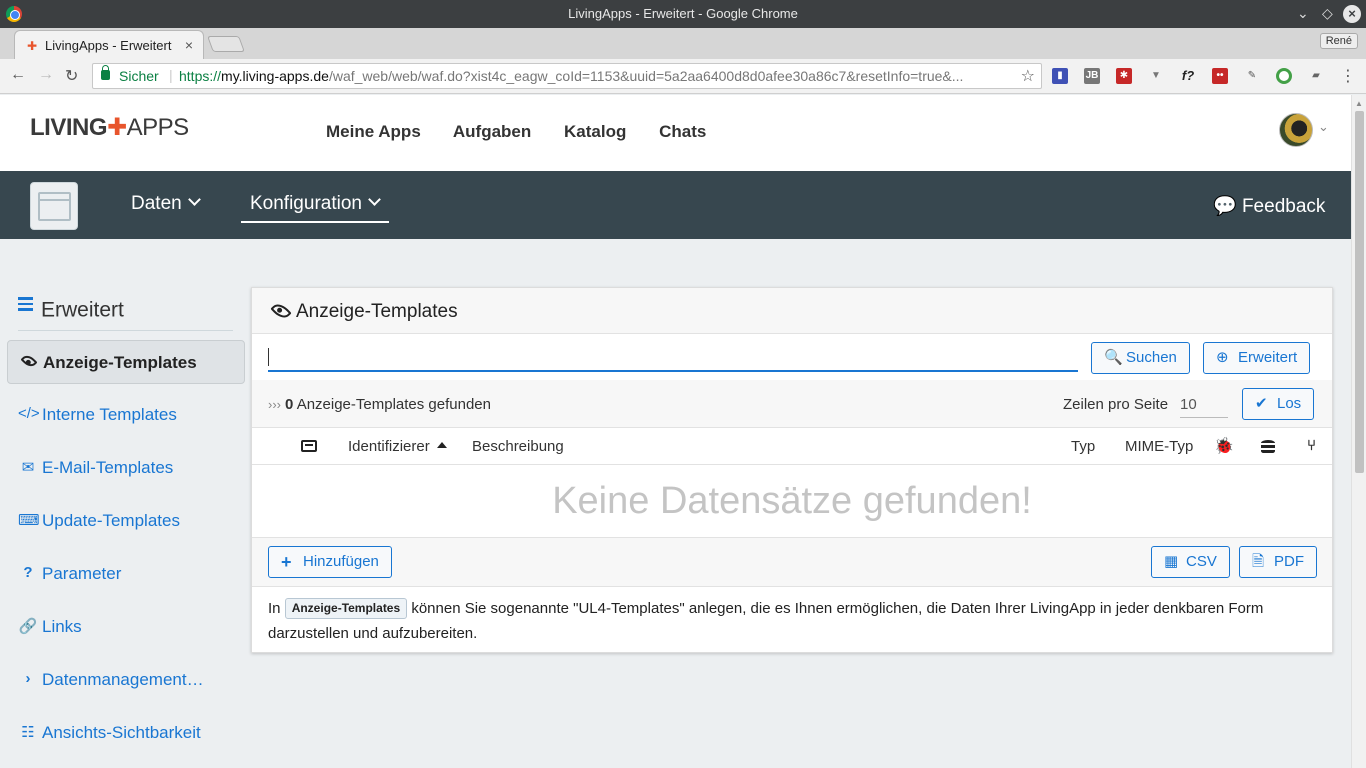  What do you see at coordinates (1222, 357) in the screenshot?
I see `search-plus-icon: ⊕` at bounding box center [1222, 357].